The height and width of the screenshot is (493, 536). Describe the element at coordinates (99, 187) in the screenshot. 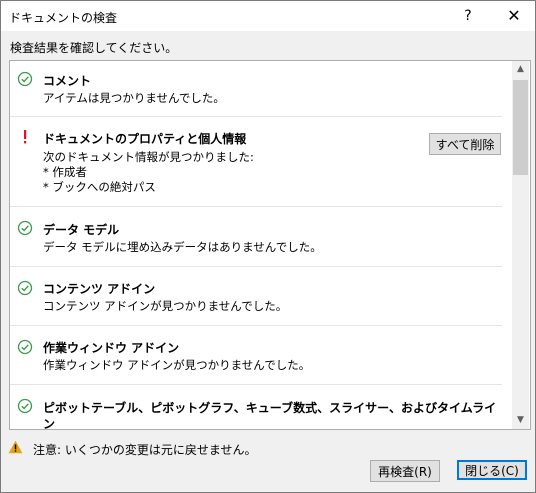

I see `result-desc-line: * ブックへの絶対パス` at that location.